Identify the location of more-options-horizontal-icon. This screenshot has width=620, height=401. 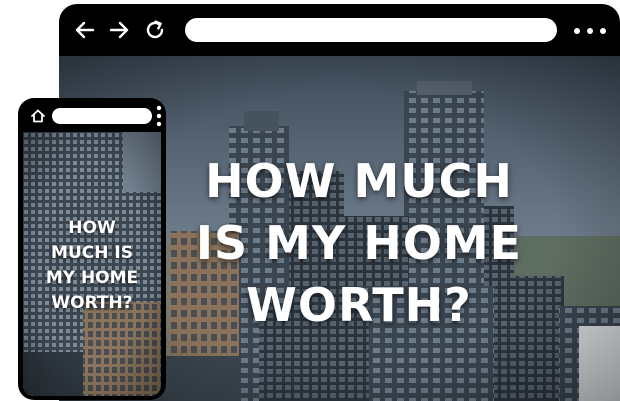
(590, 31).